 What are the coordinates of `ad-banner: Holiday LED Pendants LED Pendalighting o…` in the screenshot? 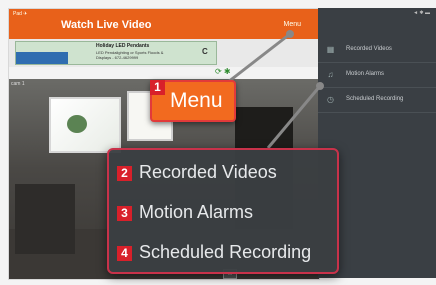 It's located at (116, 53).